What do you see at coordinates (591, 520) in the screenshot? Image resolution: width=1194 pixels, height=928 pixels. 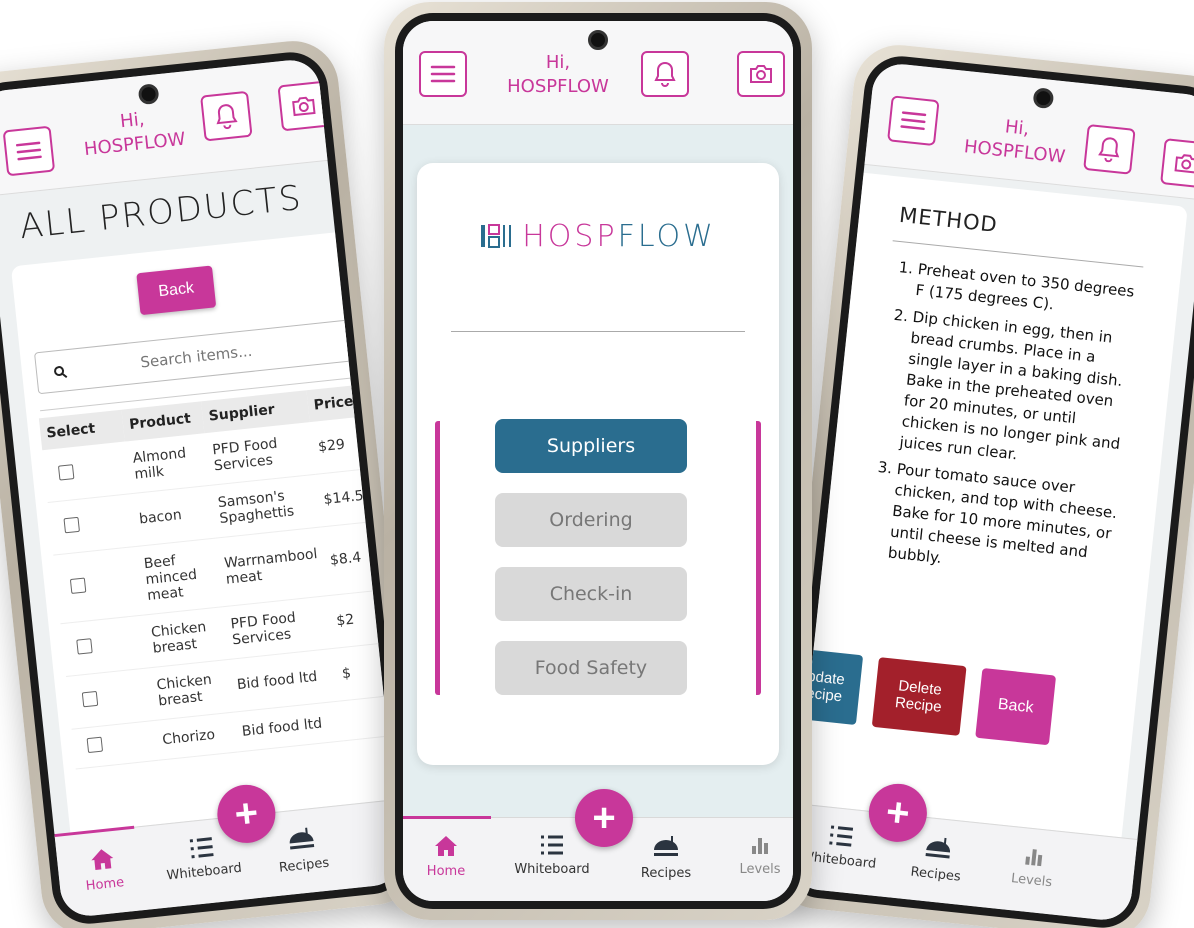 I see `ordering-button: Ordering` at bounding box center [591, 520].